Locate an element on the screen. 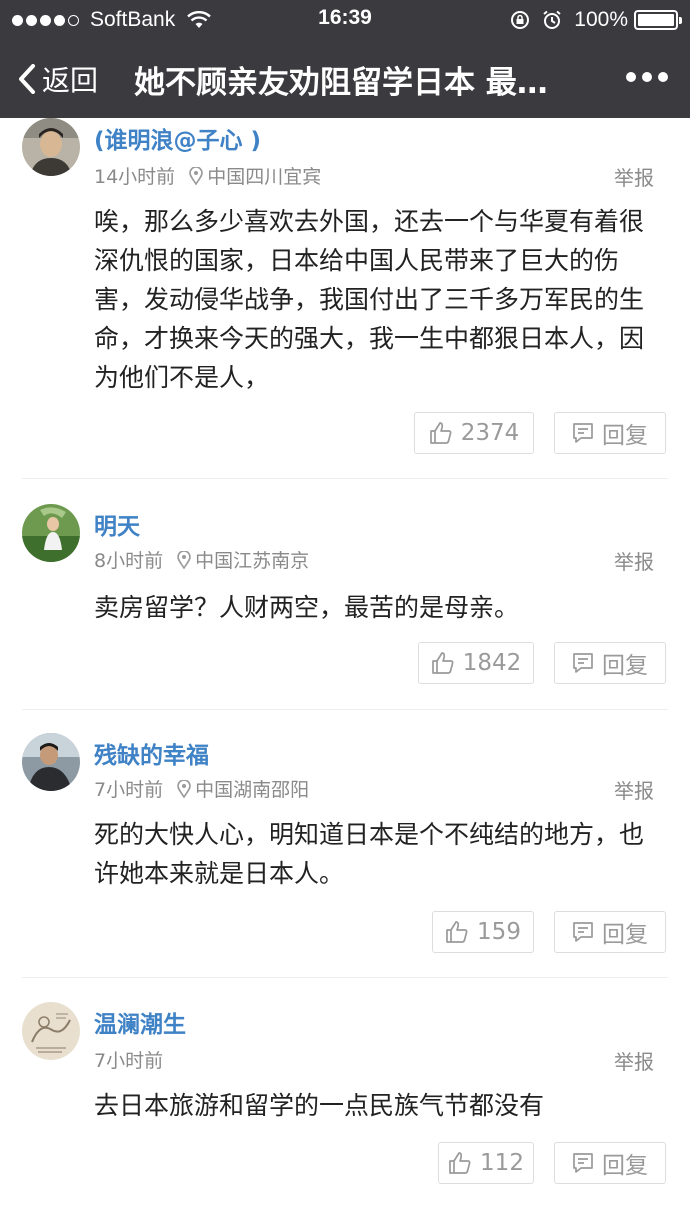  battery-icon is located at coordinates (658, 20).